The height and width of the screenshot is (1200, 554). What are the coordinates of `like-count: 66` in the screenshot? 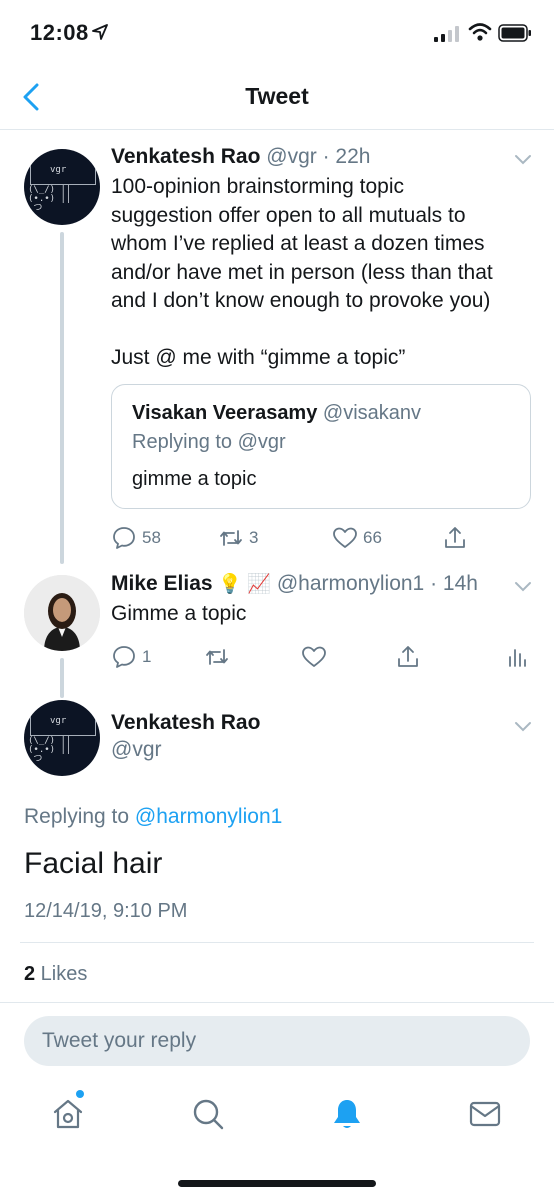 It's located at (372, 537).